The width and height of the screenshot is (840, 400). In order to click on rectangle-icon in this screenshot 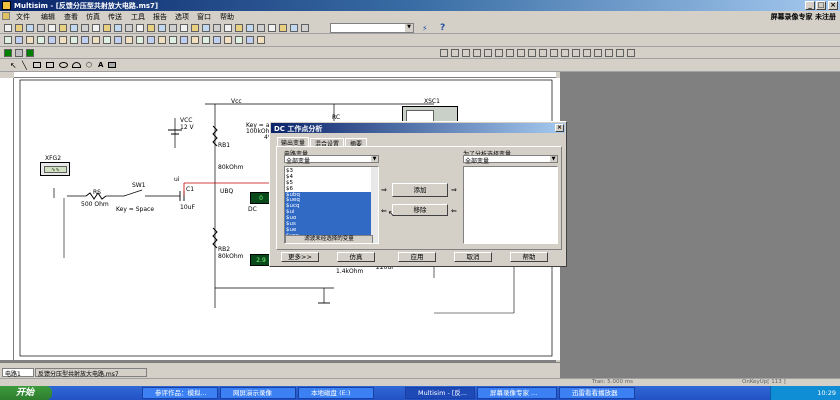, I will do `click(37, 65)`.